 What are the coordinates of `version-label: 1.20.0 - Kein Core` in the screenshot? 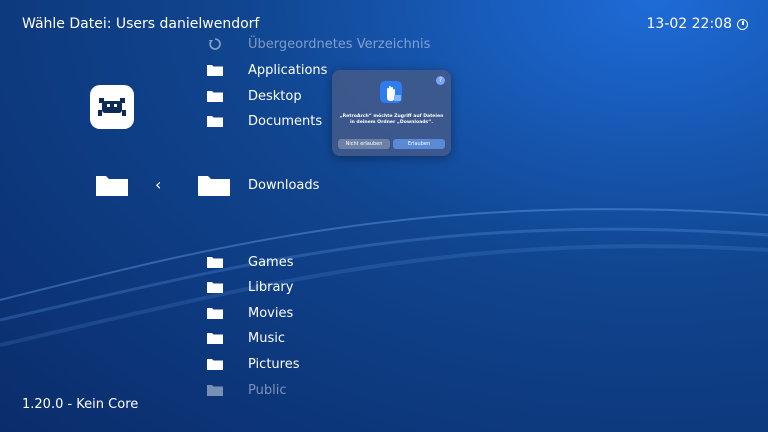 It's located at (80, 404).